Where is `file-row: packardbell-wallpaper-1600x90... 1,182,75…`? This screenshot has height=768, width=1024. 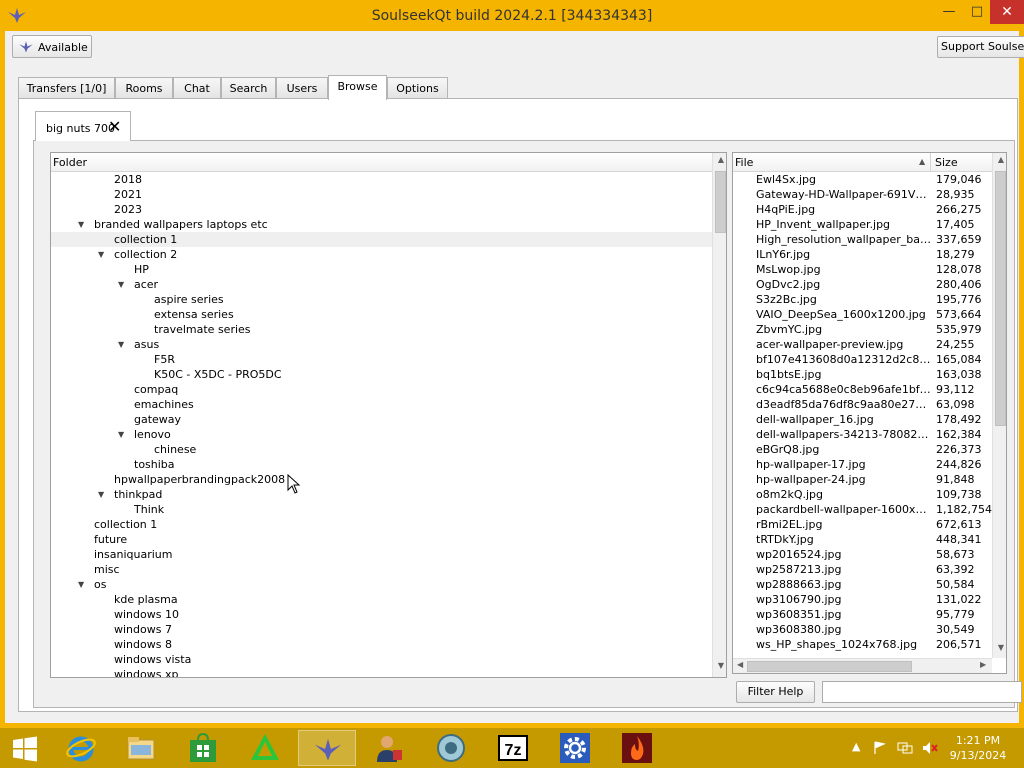 file-row: packardbell-wallpaper-1600x90... 1,182,75… is located at coordinates (862, 509).